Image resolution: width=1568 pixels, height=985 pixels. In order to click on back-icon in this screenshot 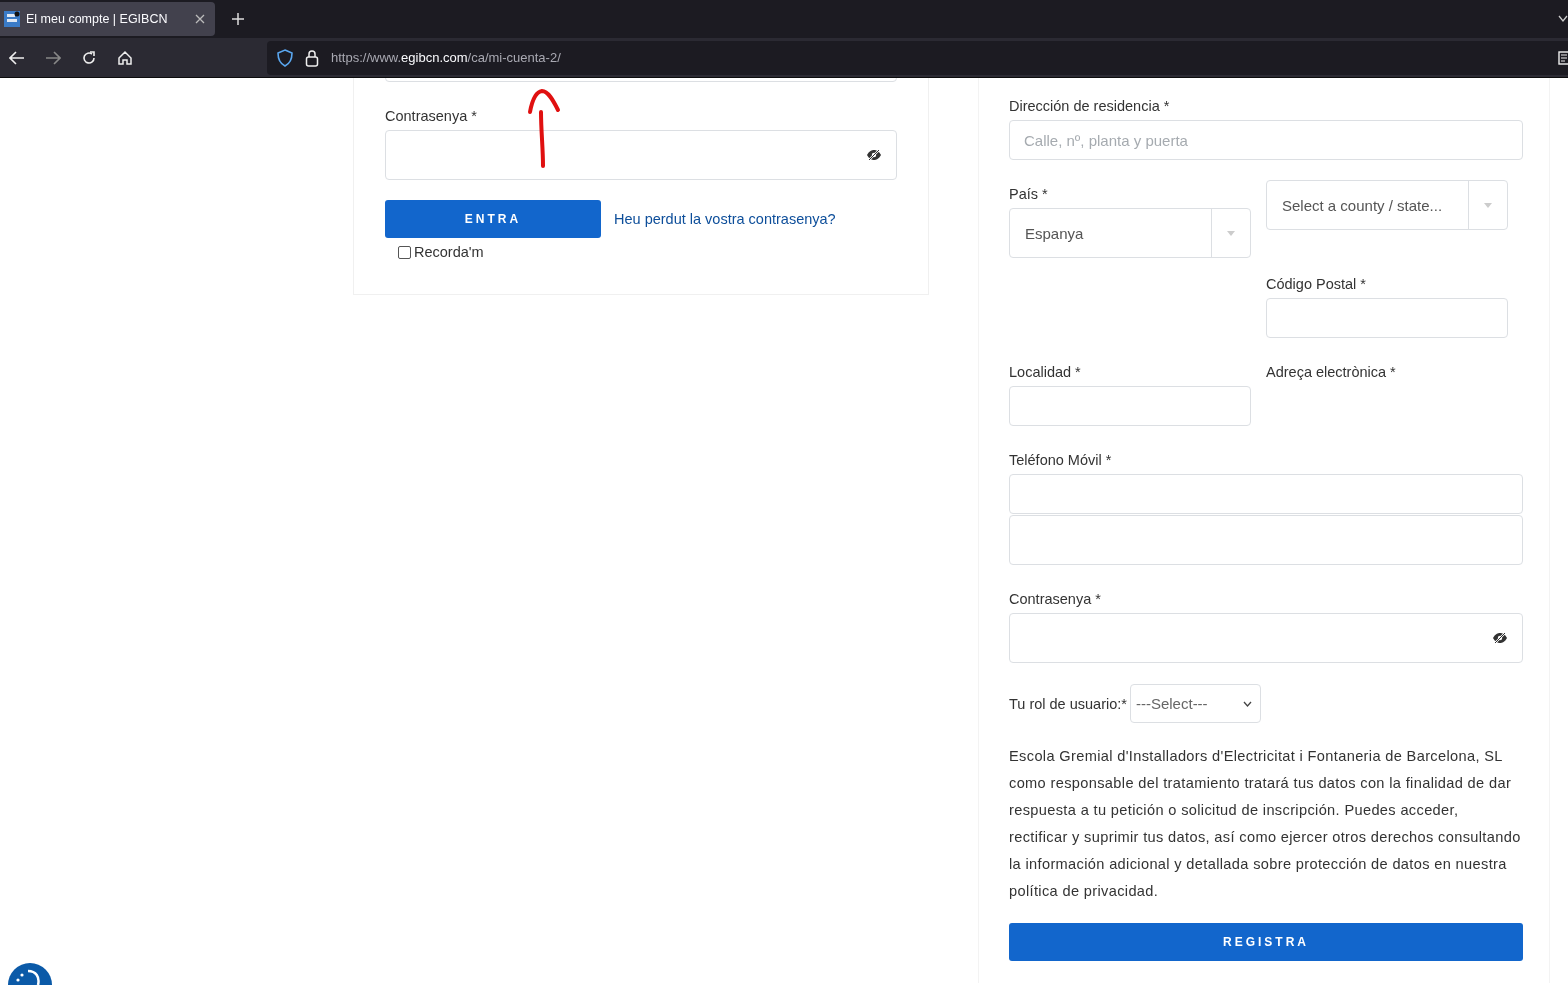, I will do `click(17, 57)`.